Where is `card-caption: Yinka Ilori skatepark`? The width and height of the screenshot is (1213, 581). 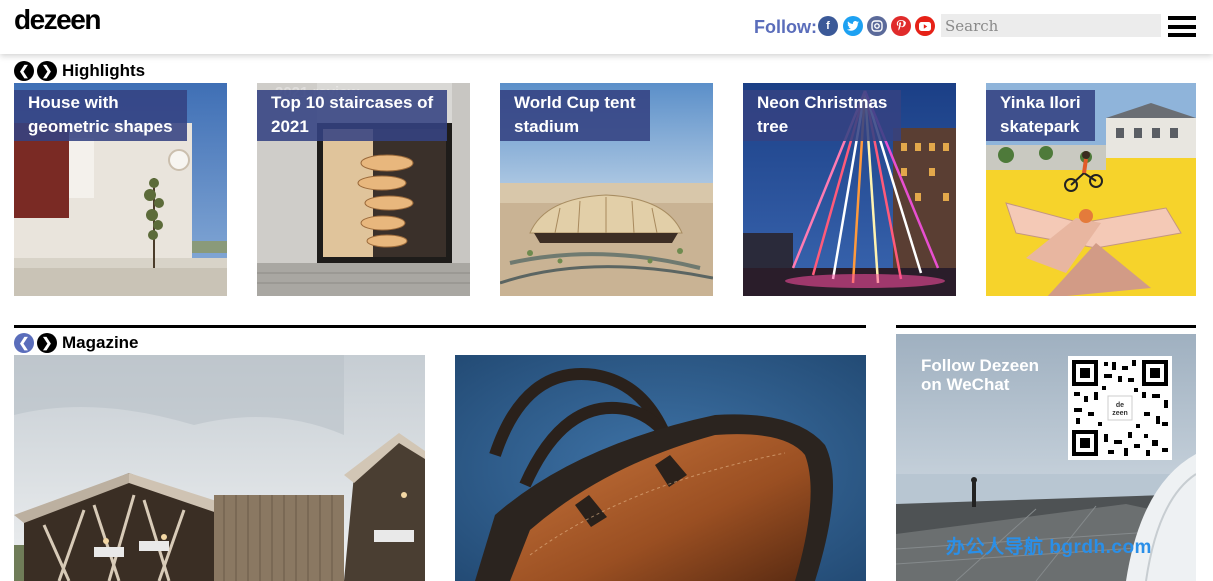 card-caption: Yinka Ilori skatepark is located at coordinates (1040, 115).